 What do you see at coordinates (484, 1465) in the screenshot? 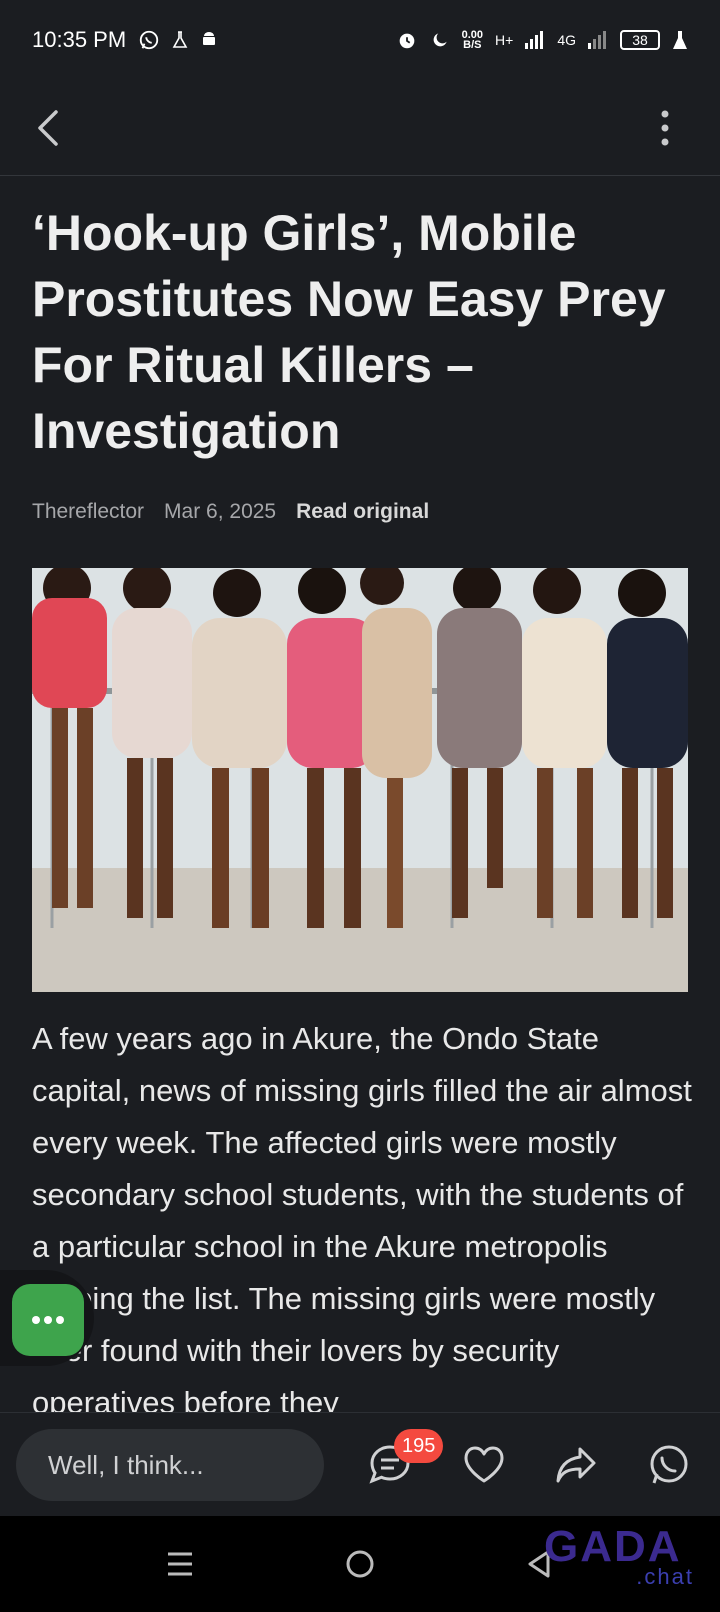
I see `heart-icon` at bounding box center [484, 1465].